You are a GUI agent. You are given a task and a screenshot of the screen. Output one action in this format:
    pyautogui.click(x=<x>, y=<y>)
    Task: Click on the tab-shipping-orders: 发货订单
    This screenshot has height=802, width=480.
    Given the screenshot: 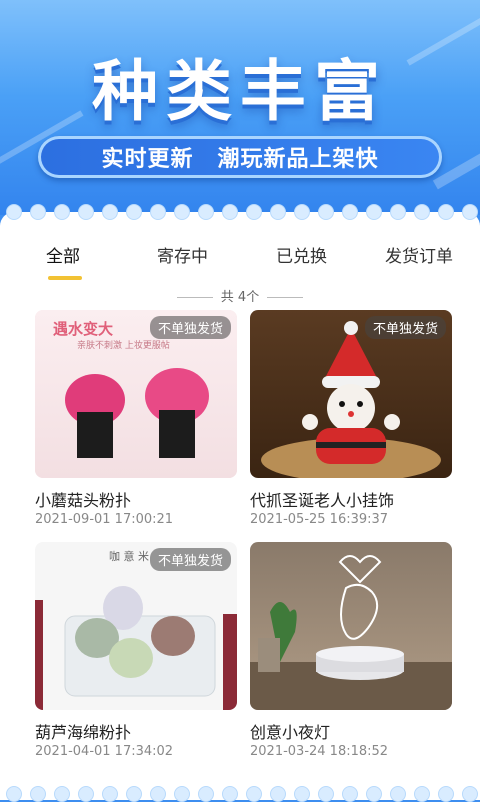 What is the action you would take?
    pyautogui.click(x=419, y=254)
    